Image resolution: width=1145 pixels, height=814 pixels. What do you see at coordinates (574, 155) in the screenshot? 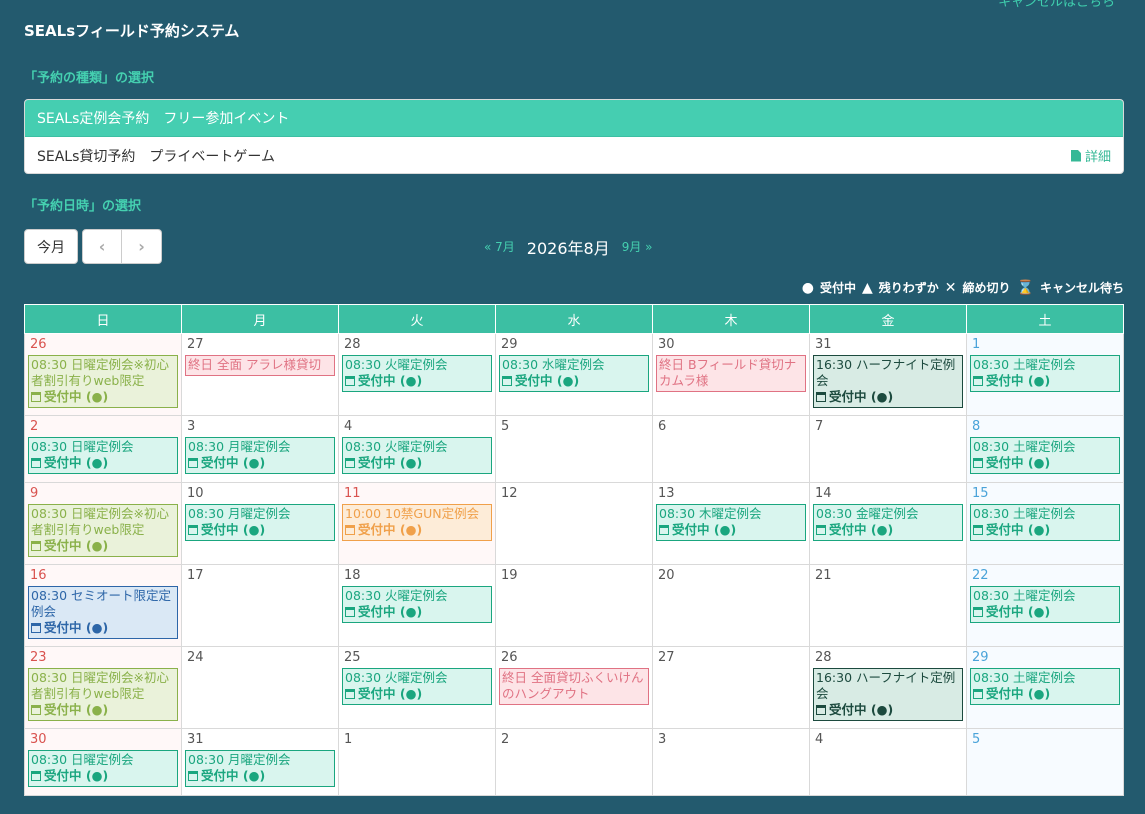
I see `type-option-private: SEALs貸切予約 プライベートゲーム 詳細` at bounding box center [574, 155].